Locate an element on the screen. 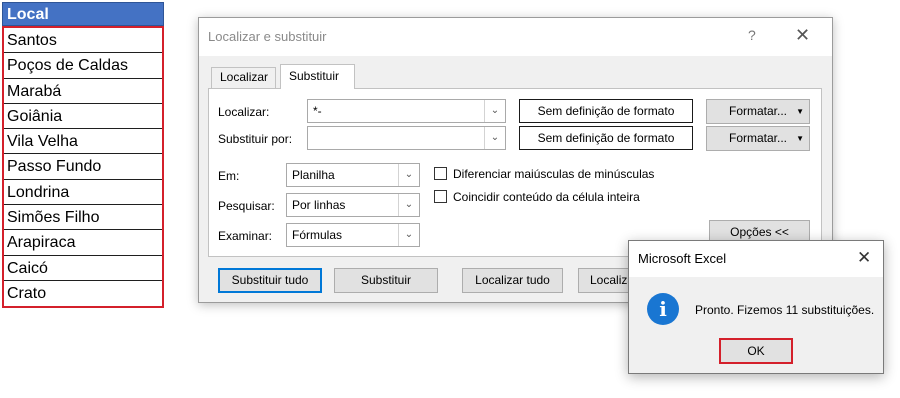 Image resolution: width=900 pixels, height=398 pixels. search-select-value: Por linhas is located at coordinates (319, 205).